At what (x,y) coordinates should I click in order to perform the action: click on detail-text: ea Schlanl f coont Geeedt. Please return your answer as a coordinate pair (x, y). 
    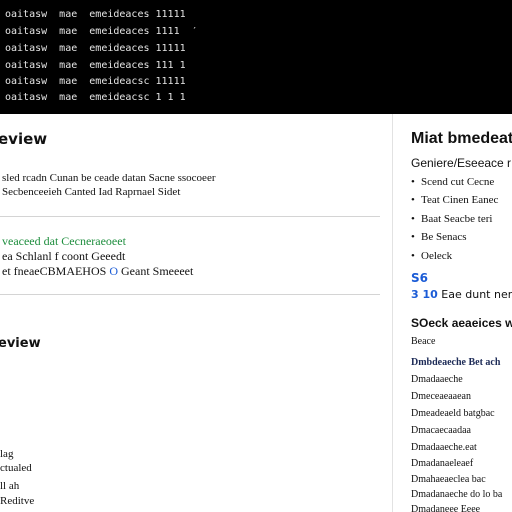
    Looking at the image, I should click on (64, 256).